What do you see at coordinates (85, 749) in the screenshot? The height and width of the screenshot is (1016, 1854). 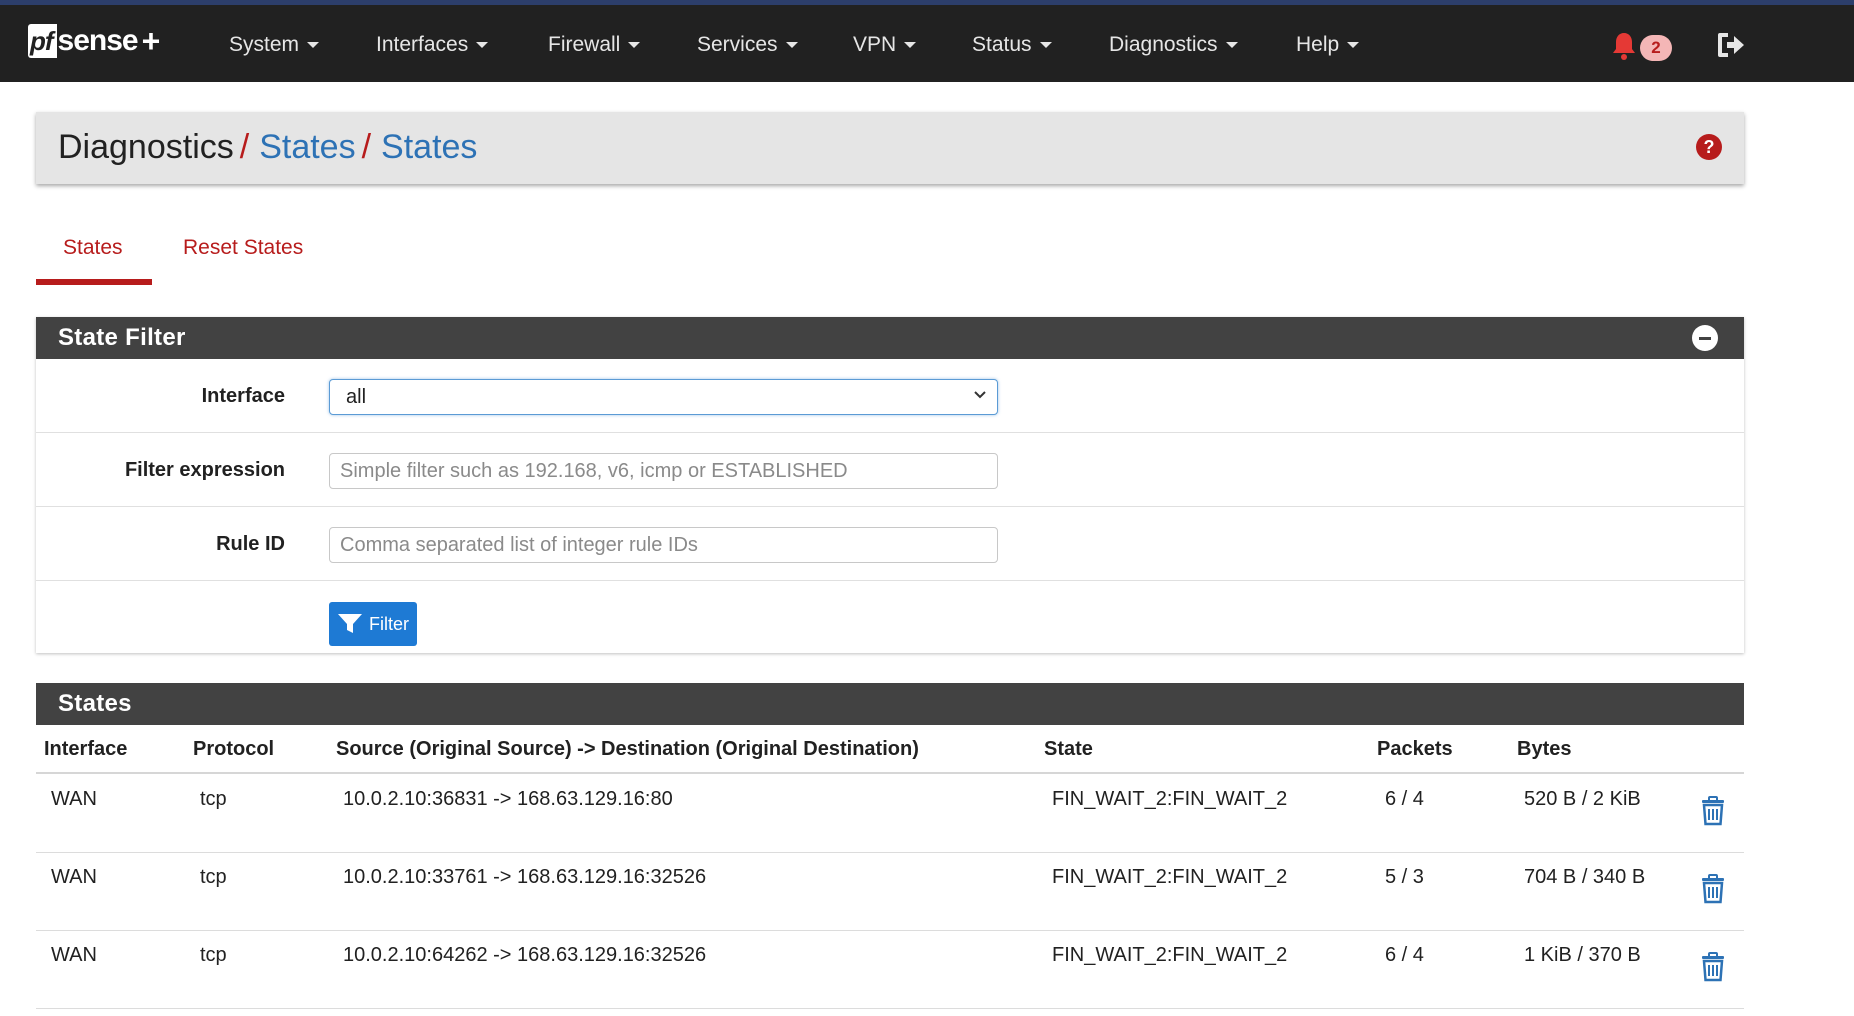 I see `column-header-interface: Interface` at bounding box center [85, 749].